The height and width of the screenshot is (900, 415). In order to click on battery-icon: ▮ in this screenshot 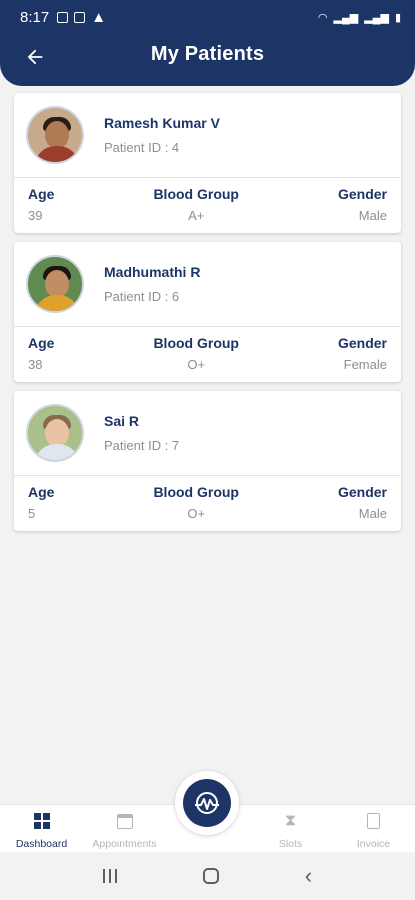, I will do `click(397, 17)`.